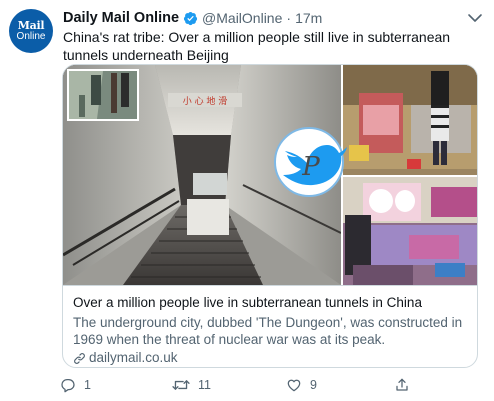 This screenshot has height=401, width=494. Describe the element at coordinates (313, 385) in the screenshot. I see `like-count: 9` at that location.